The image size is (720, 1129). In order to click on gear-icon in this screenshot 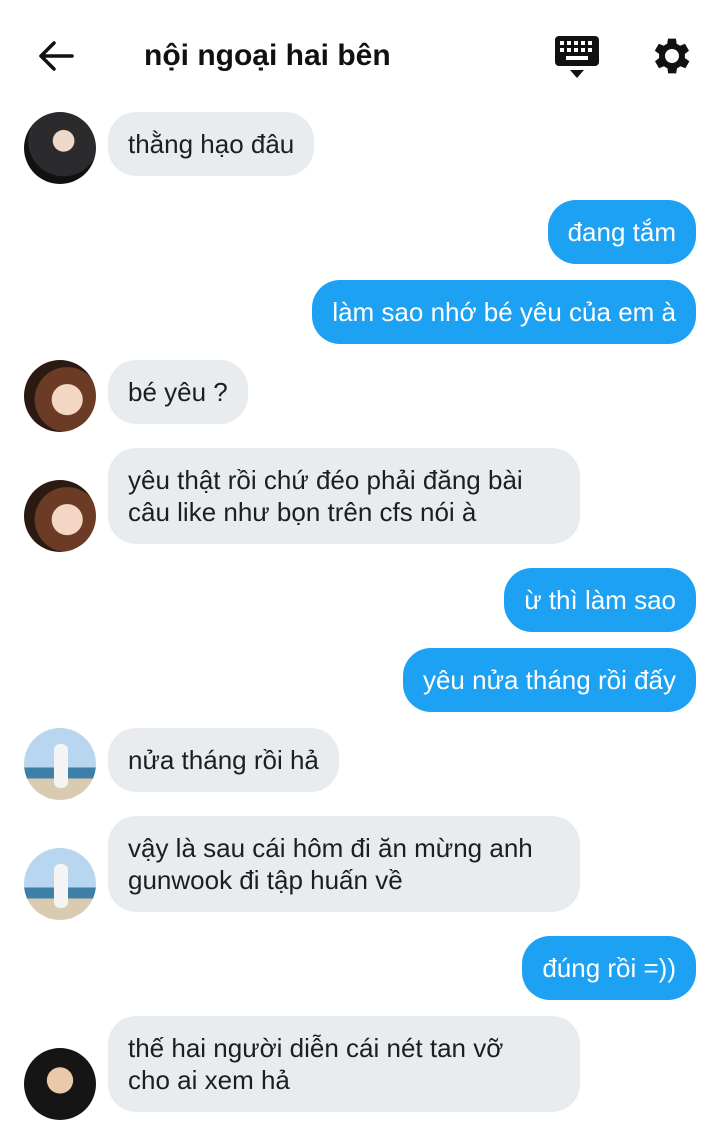, I will do `click(672, 56)`.